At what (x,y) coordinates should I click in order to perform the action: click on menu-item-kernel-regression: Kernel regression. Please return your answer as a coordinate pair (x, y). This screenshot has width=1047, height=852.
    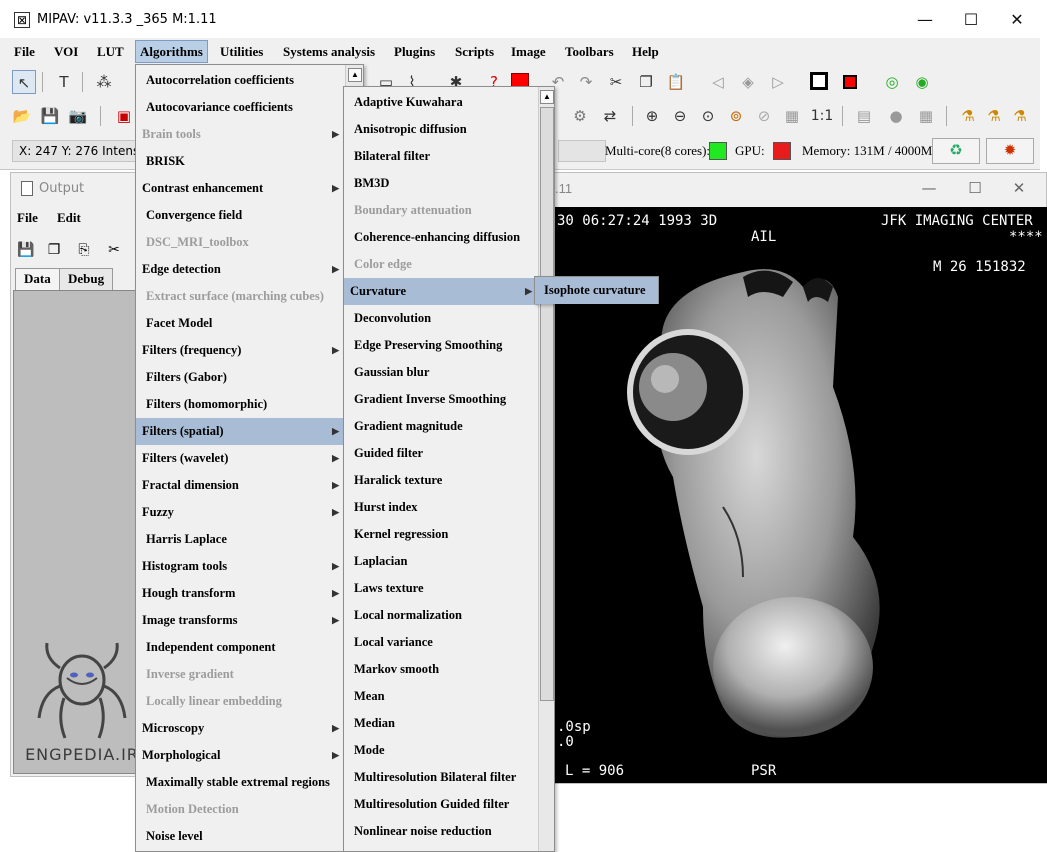
    Looking at the image, I should click on (441, 534).